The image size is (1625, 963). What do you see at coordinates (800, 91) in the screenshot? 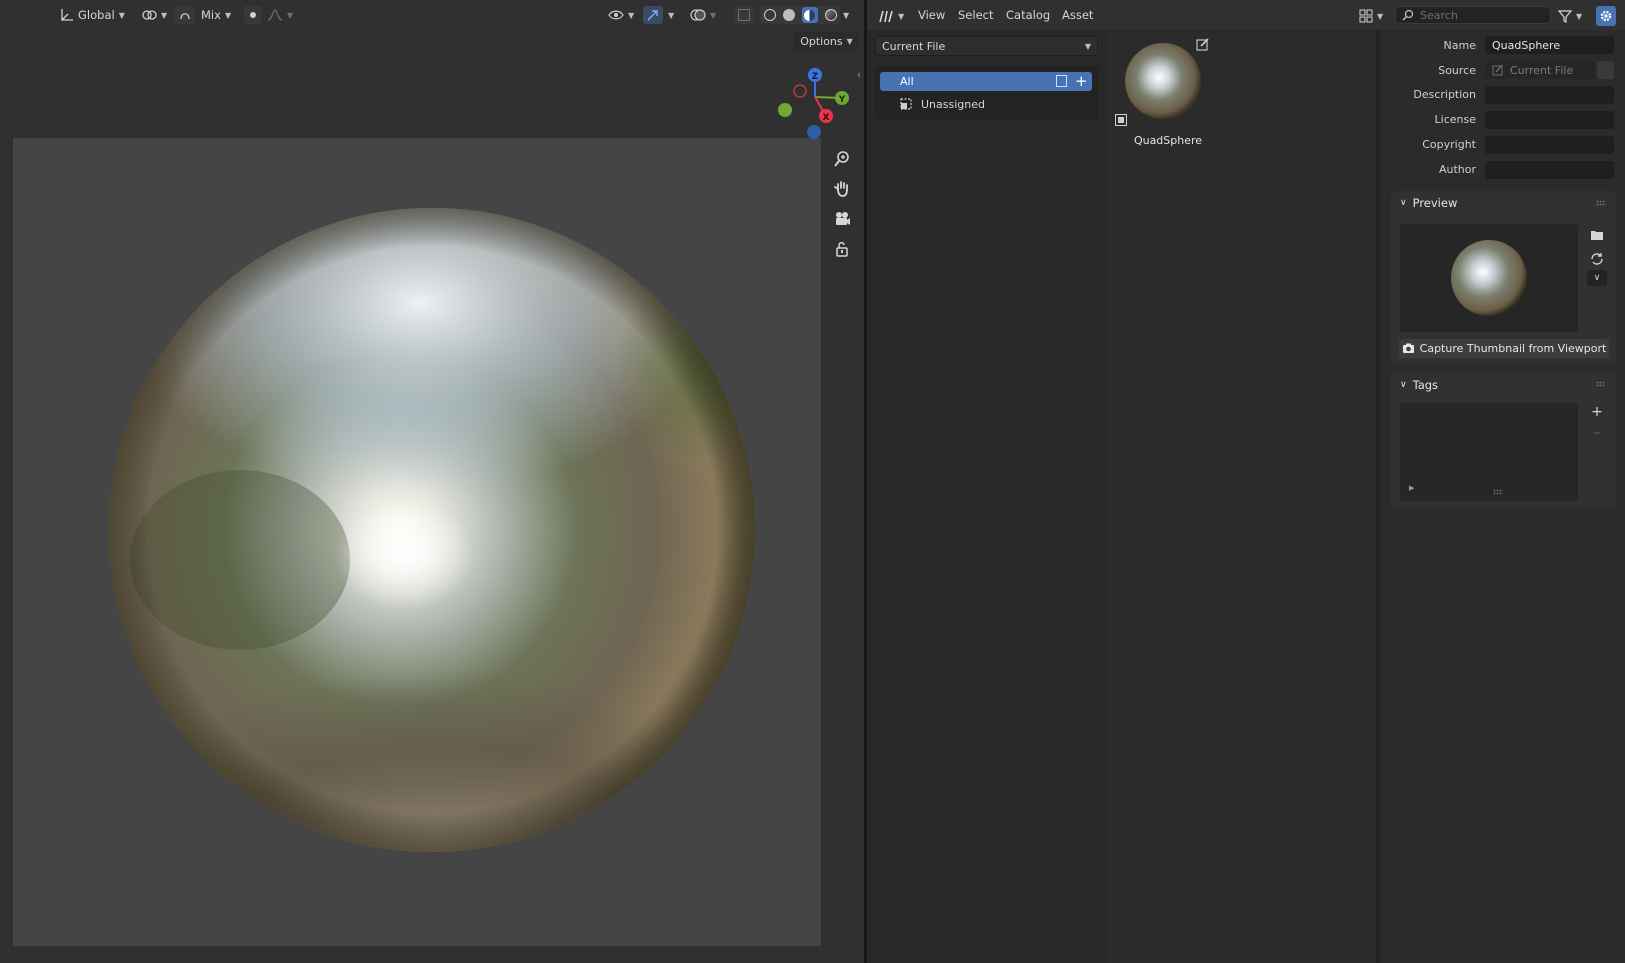
I see `gizmo-neg-x-handle` at bounding box center [800, 91].